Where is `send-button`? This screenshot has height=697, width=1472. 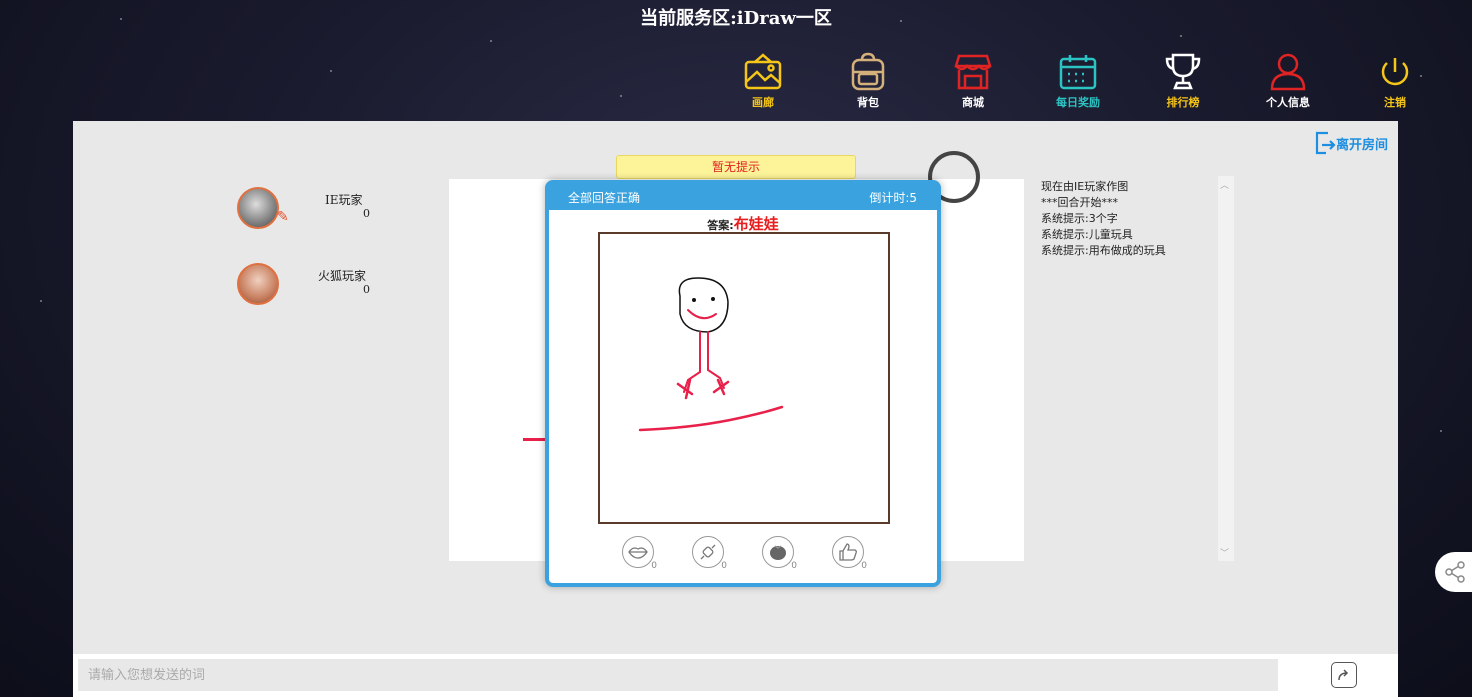
send-button is located at coordinates (1344, 675).